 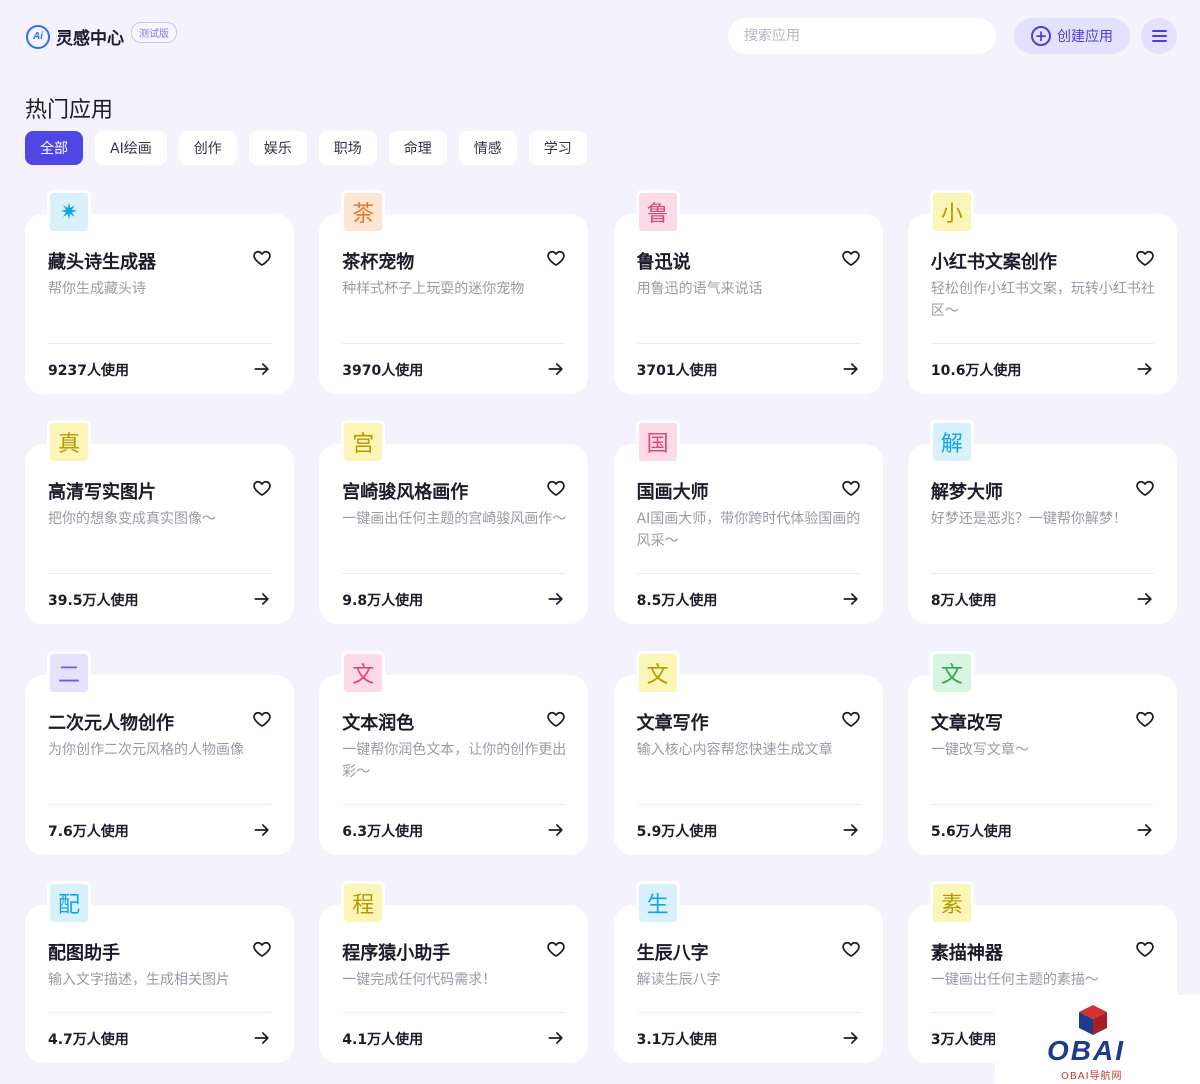 What do you see at coordinates (159, 971) in the screenshot?
I see `app-card: 配配图助手 输入文字描述，生成相关图片 4.7万人使用` at bounding box center [159, 971].